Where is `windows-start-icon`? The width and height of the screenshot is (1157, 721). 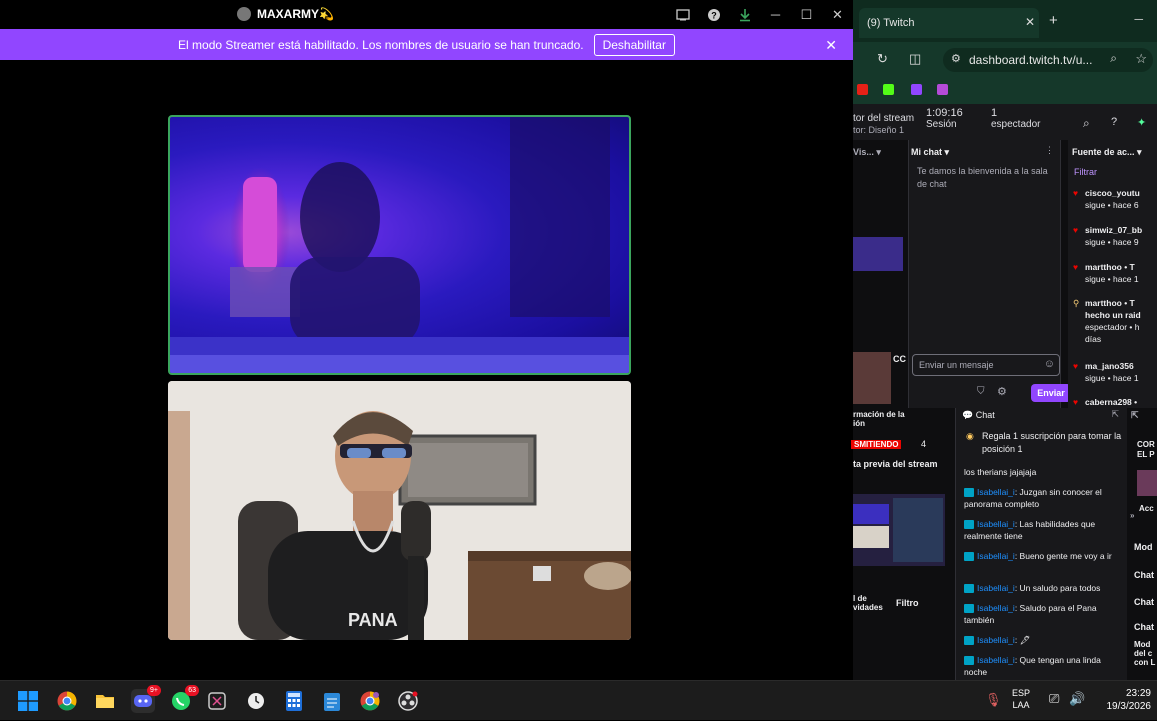 windows-start-icon is located at coordinates (28, 701).